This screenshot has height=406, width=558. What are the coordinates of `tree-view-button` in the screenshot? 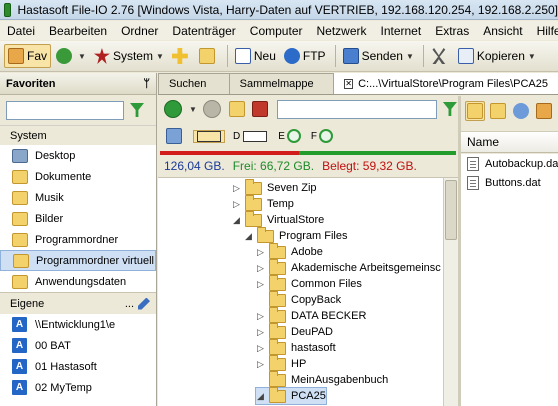 It's located at (475, 111).